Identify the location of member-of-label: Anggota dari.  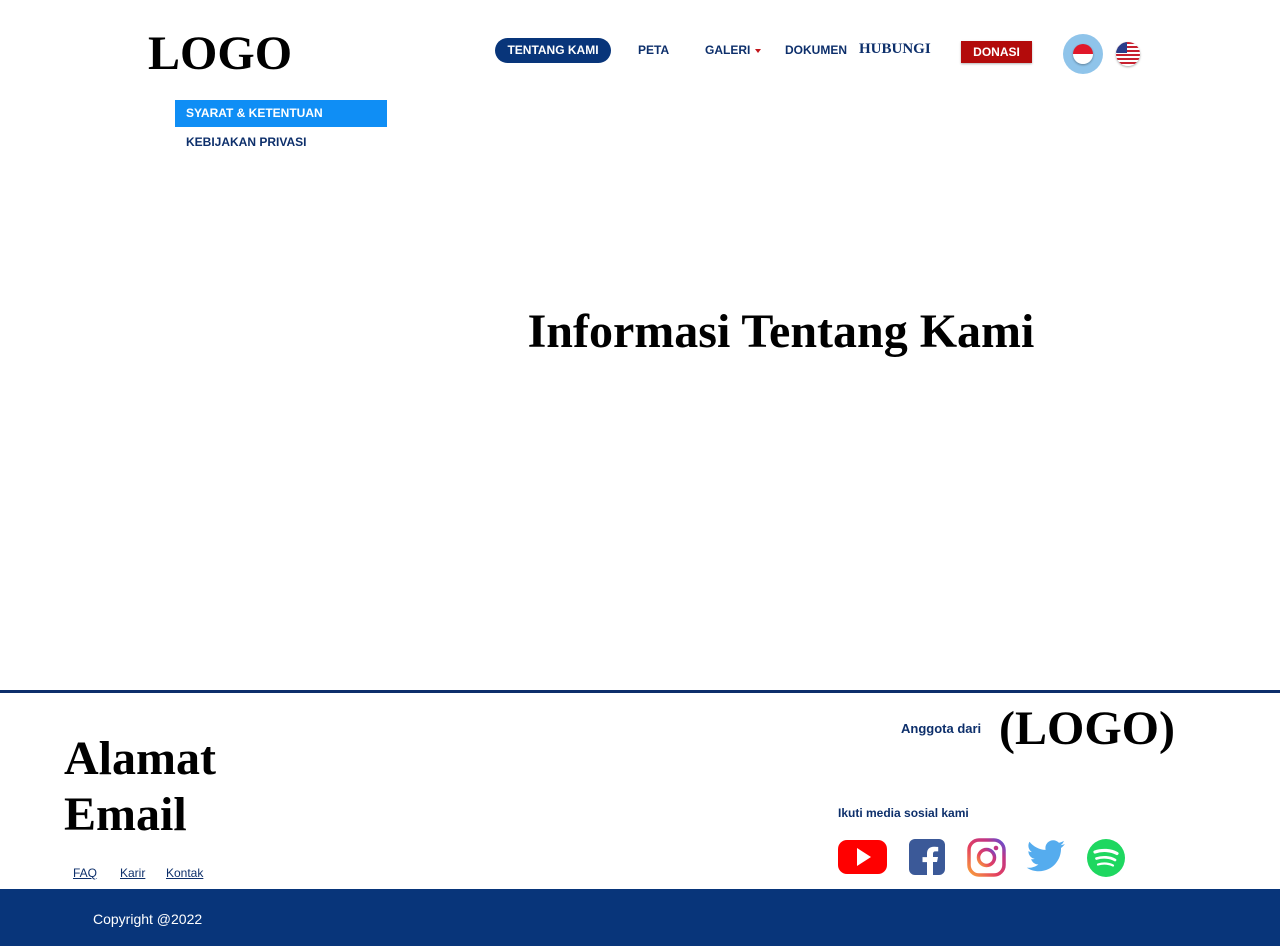
(941, 728).